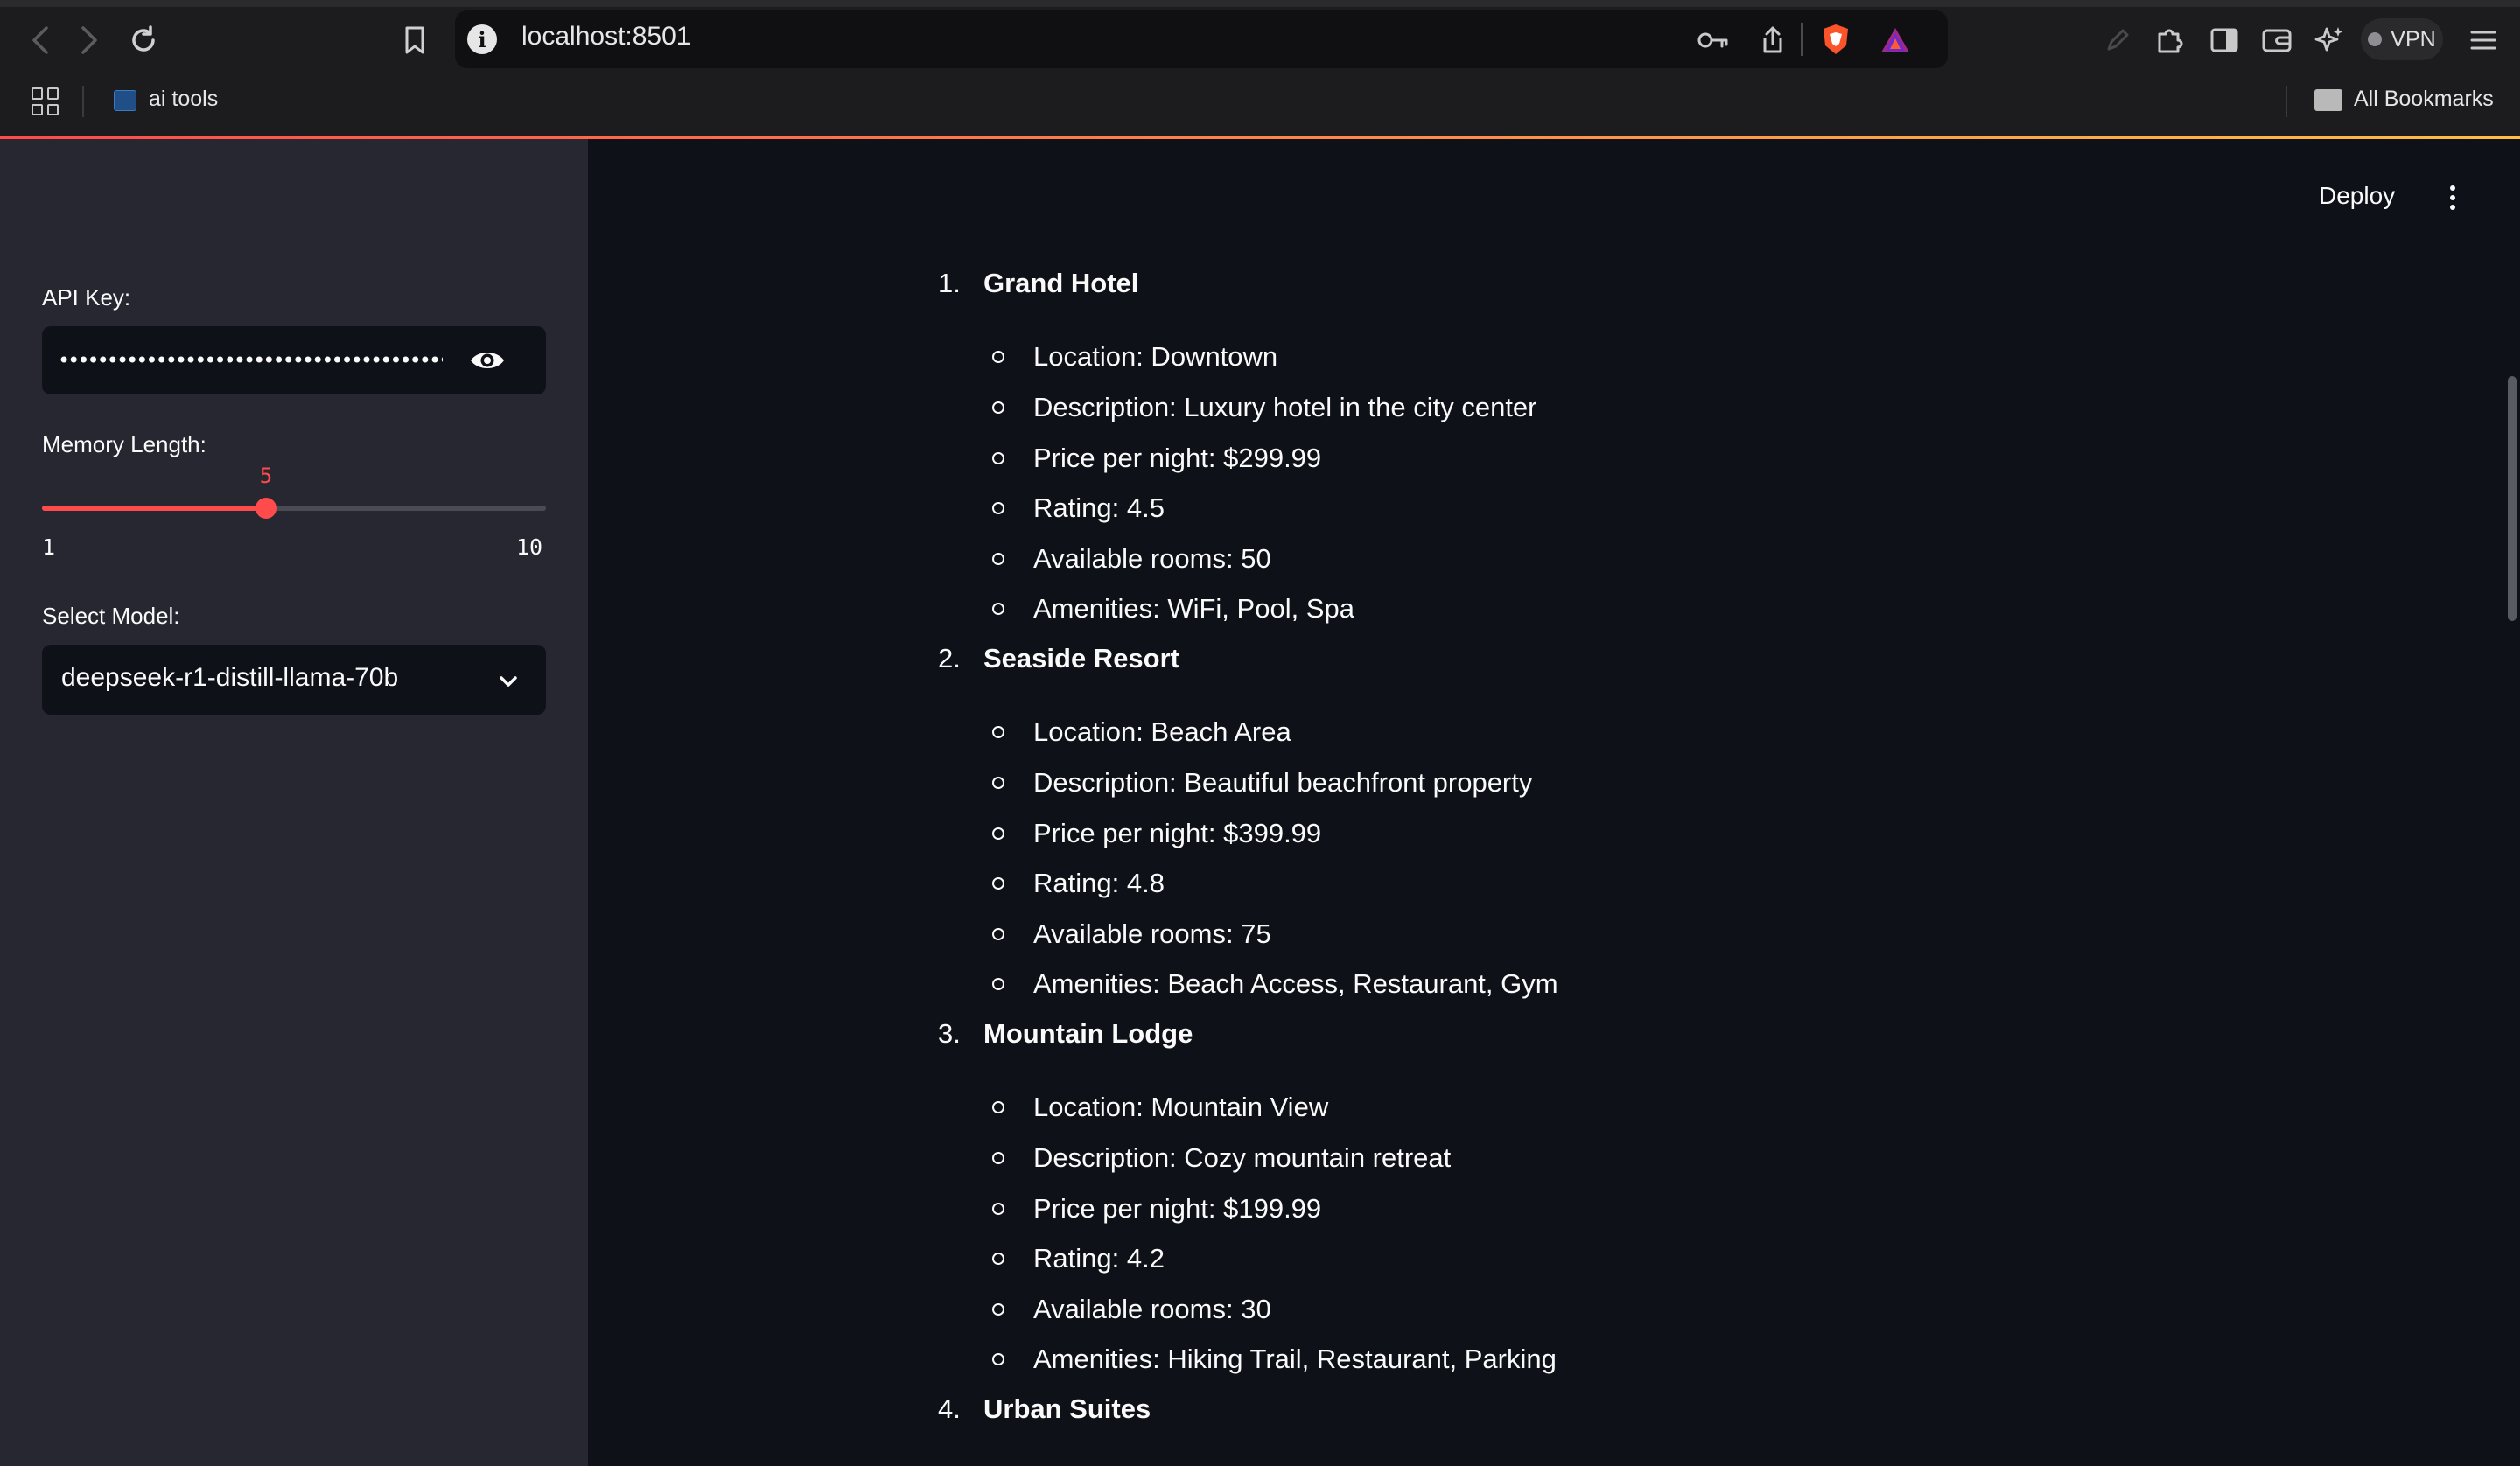  I want to click on url-text: localhost:8501, so click(606, 37).